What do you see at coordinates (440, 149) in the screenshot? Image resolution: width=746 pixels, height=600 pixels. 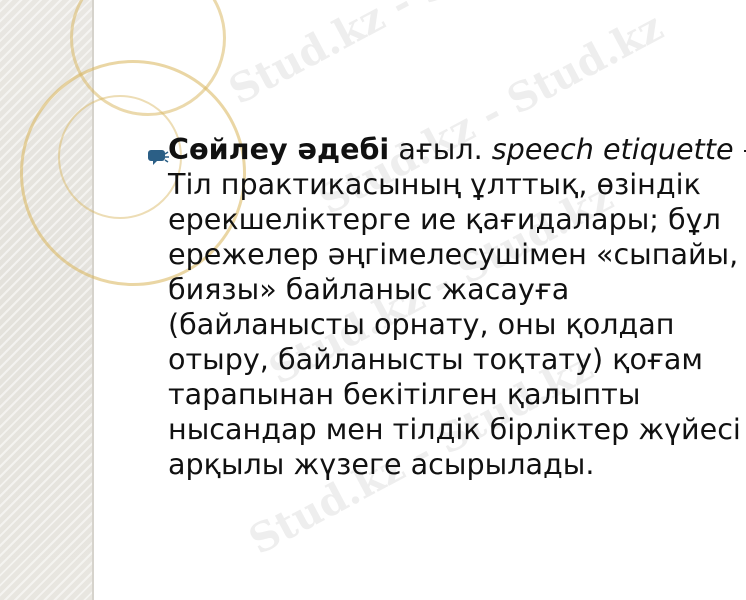 I see `language-abbreviation: ағыл.` at bounding box center [440, 149].